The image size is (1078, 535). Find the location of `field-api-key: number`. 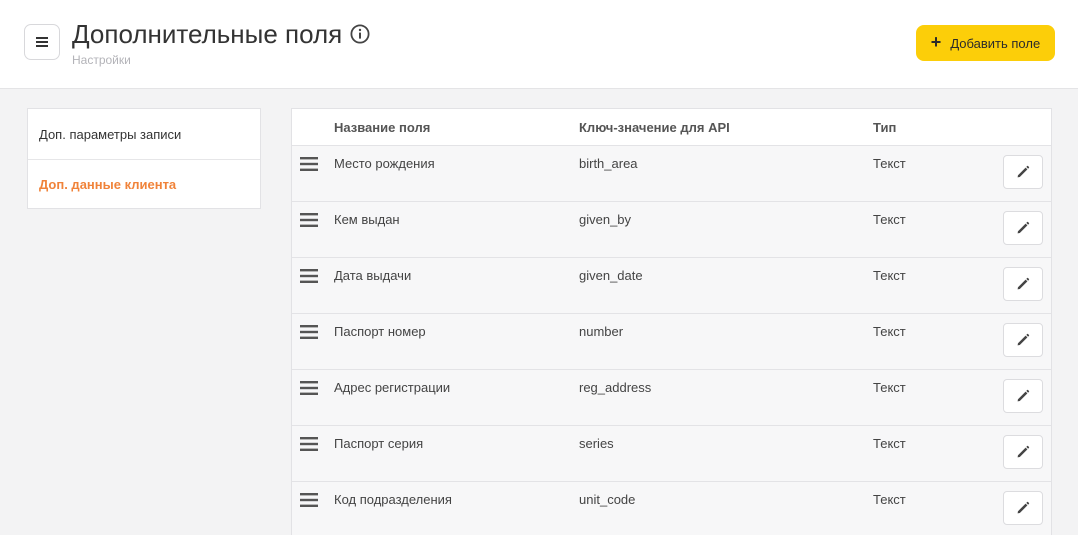

field-api-key: number is located at coordinates (601, 331).